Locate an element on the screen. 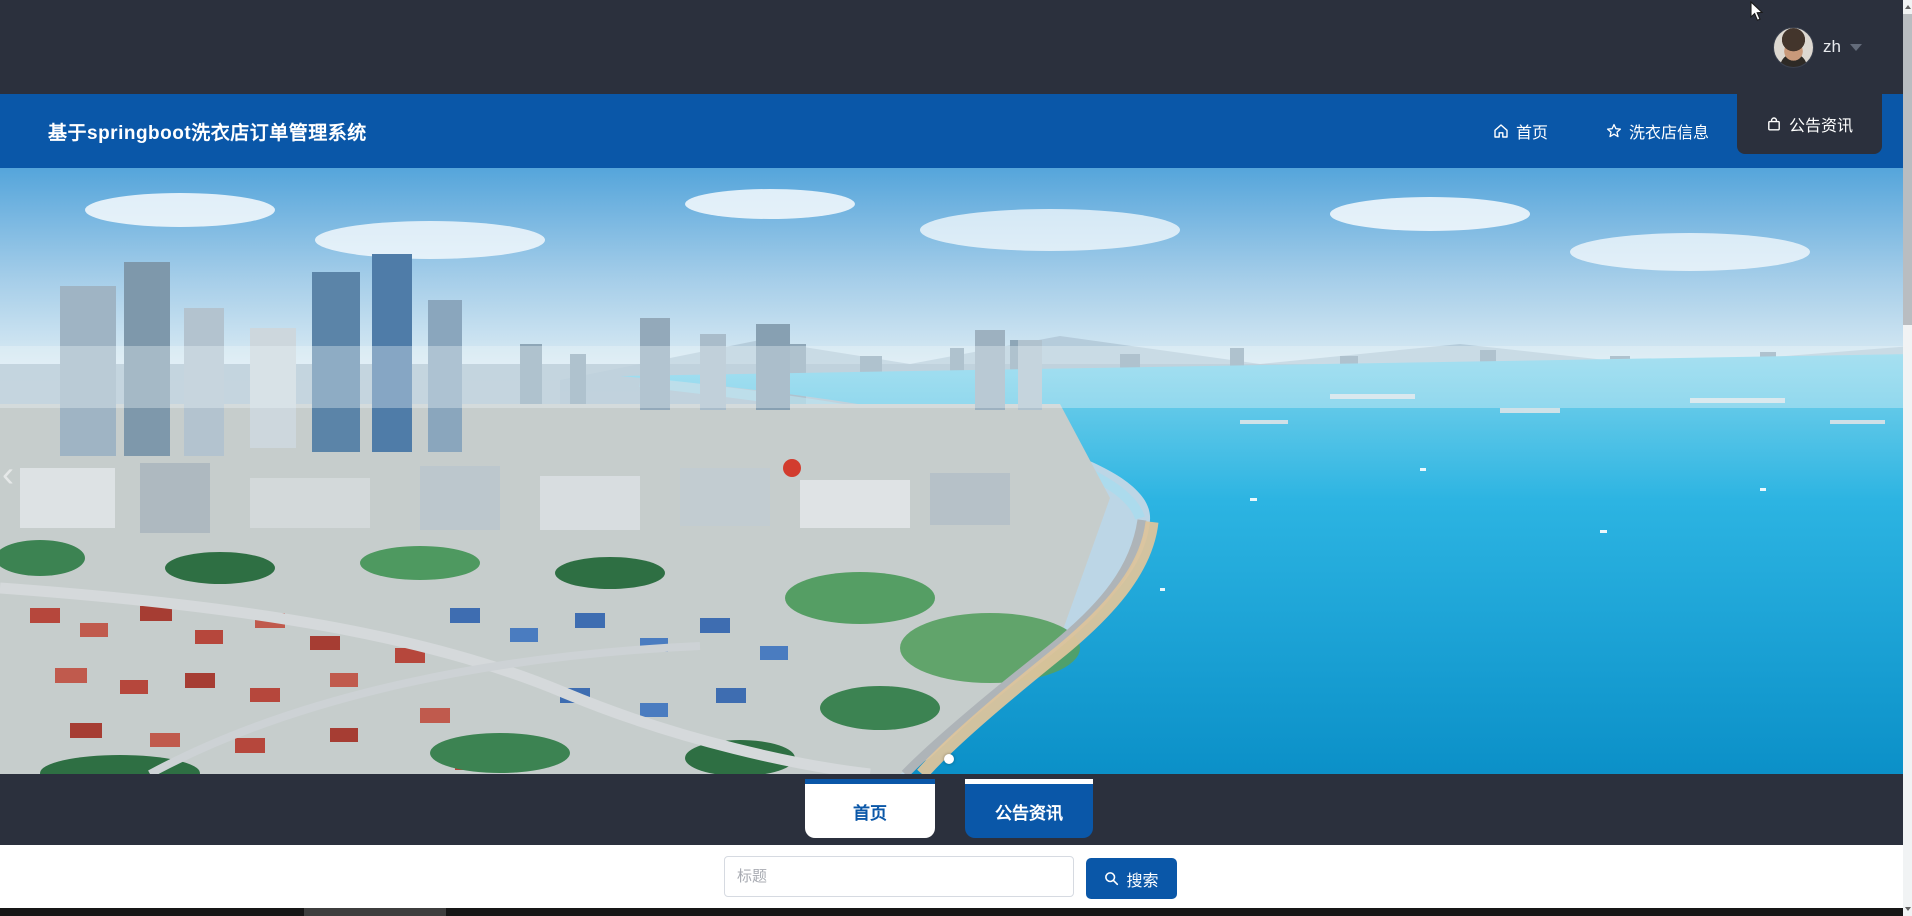  bottom-strip-segment is located at coordinates (375, 912).